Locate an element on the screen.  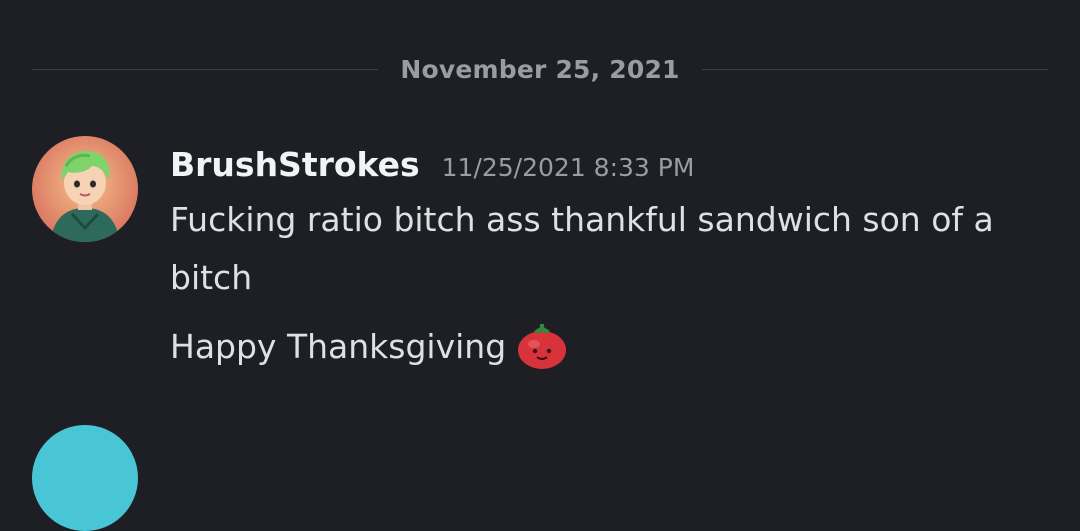
message-timestamp: 11/25/2021 8:33 PM is located at coordinates (568, 167).